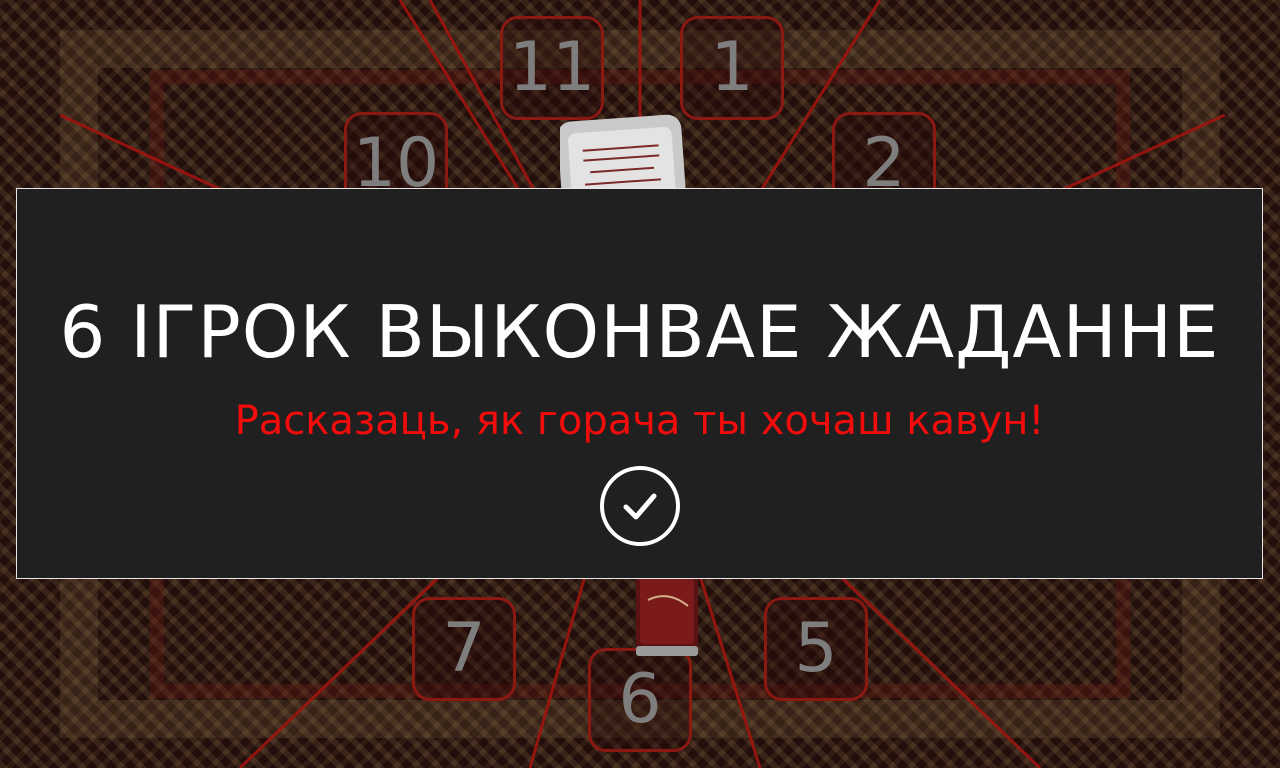 The image size is (1280, 768). I want to click on slot-number: 11, so click(552, 67).